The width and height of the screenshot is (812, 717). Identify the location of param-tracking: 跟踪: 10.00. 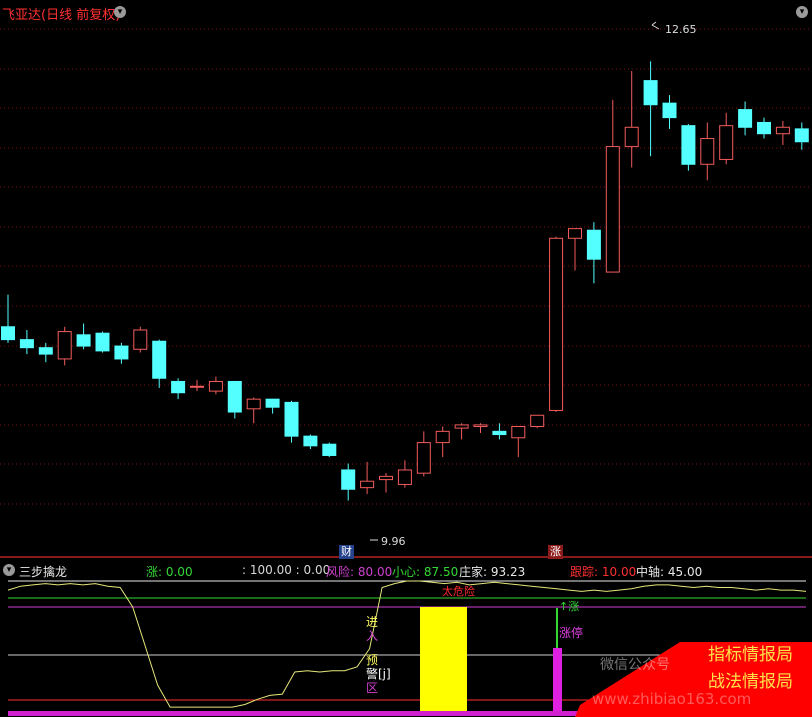
(603, 572).